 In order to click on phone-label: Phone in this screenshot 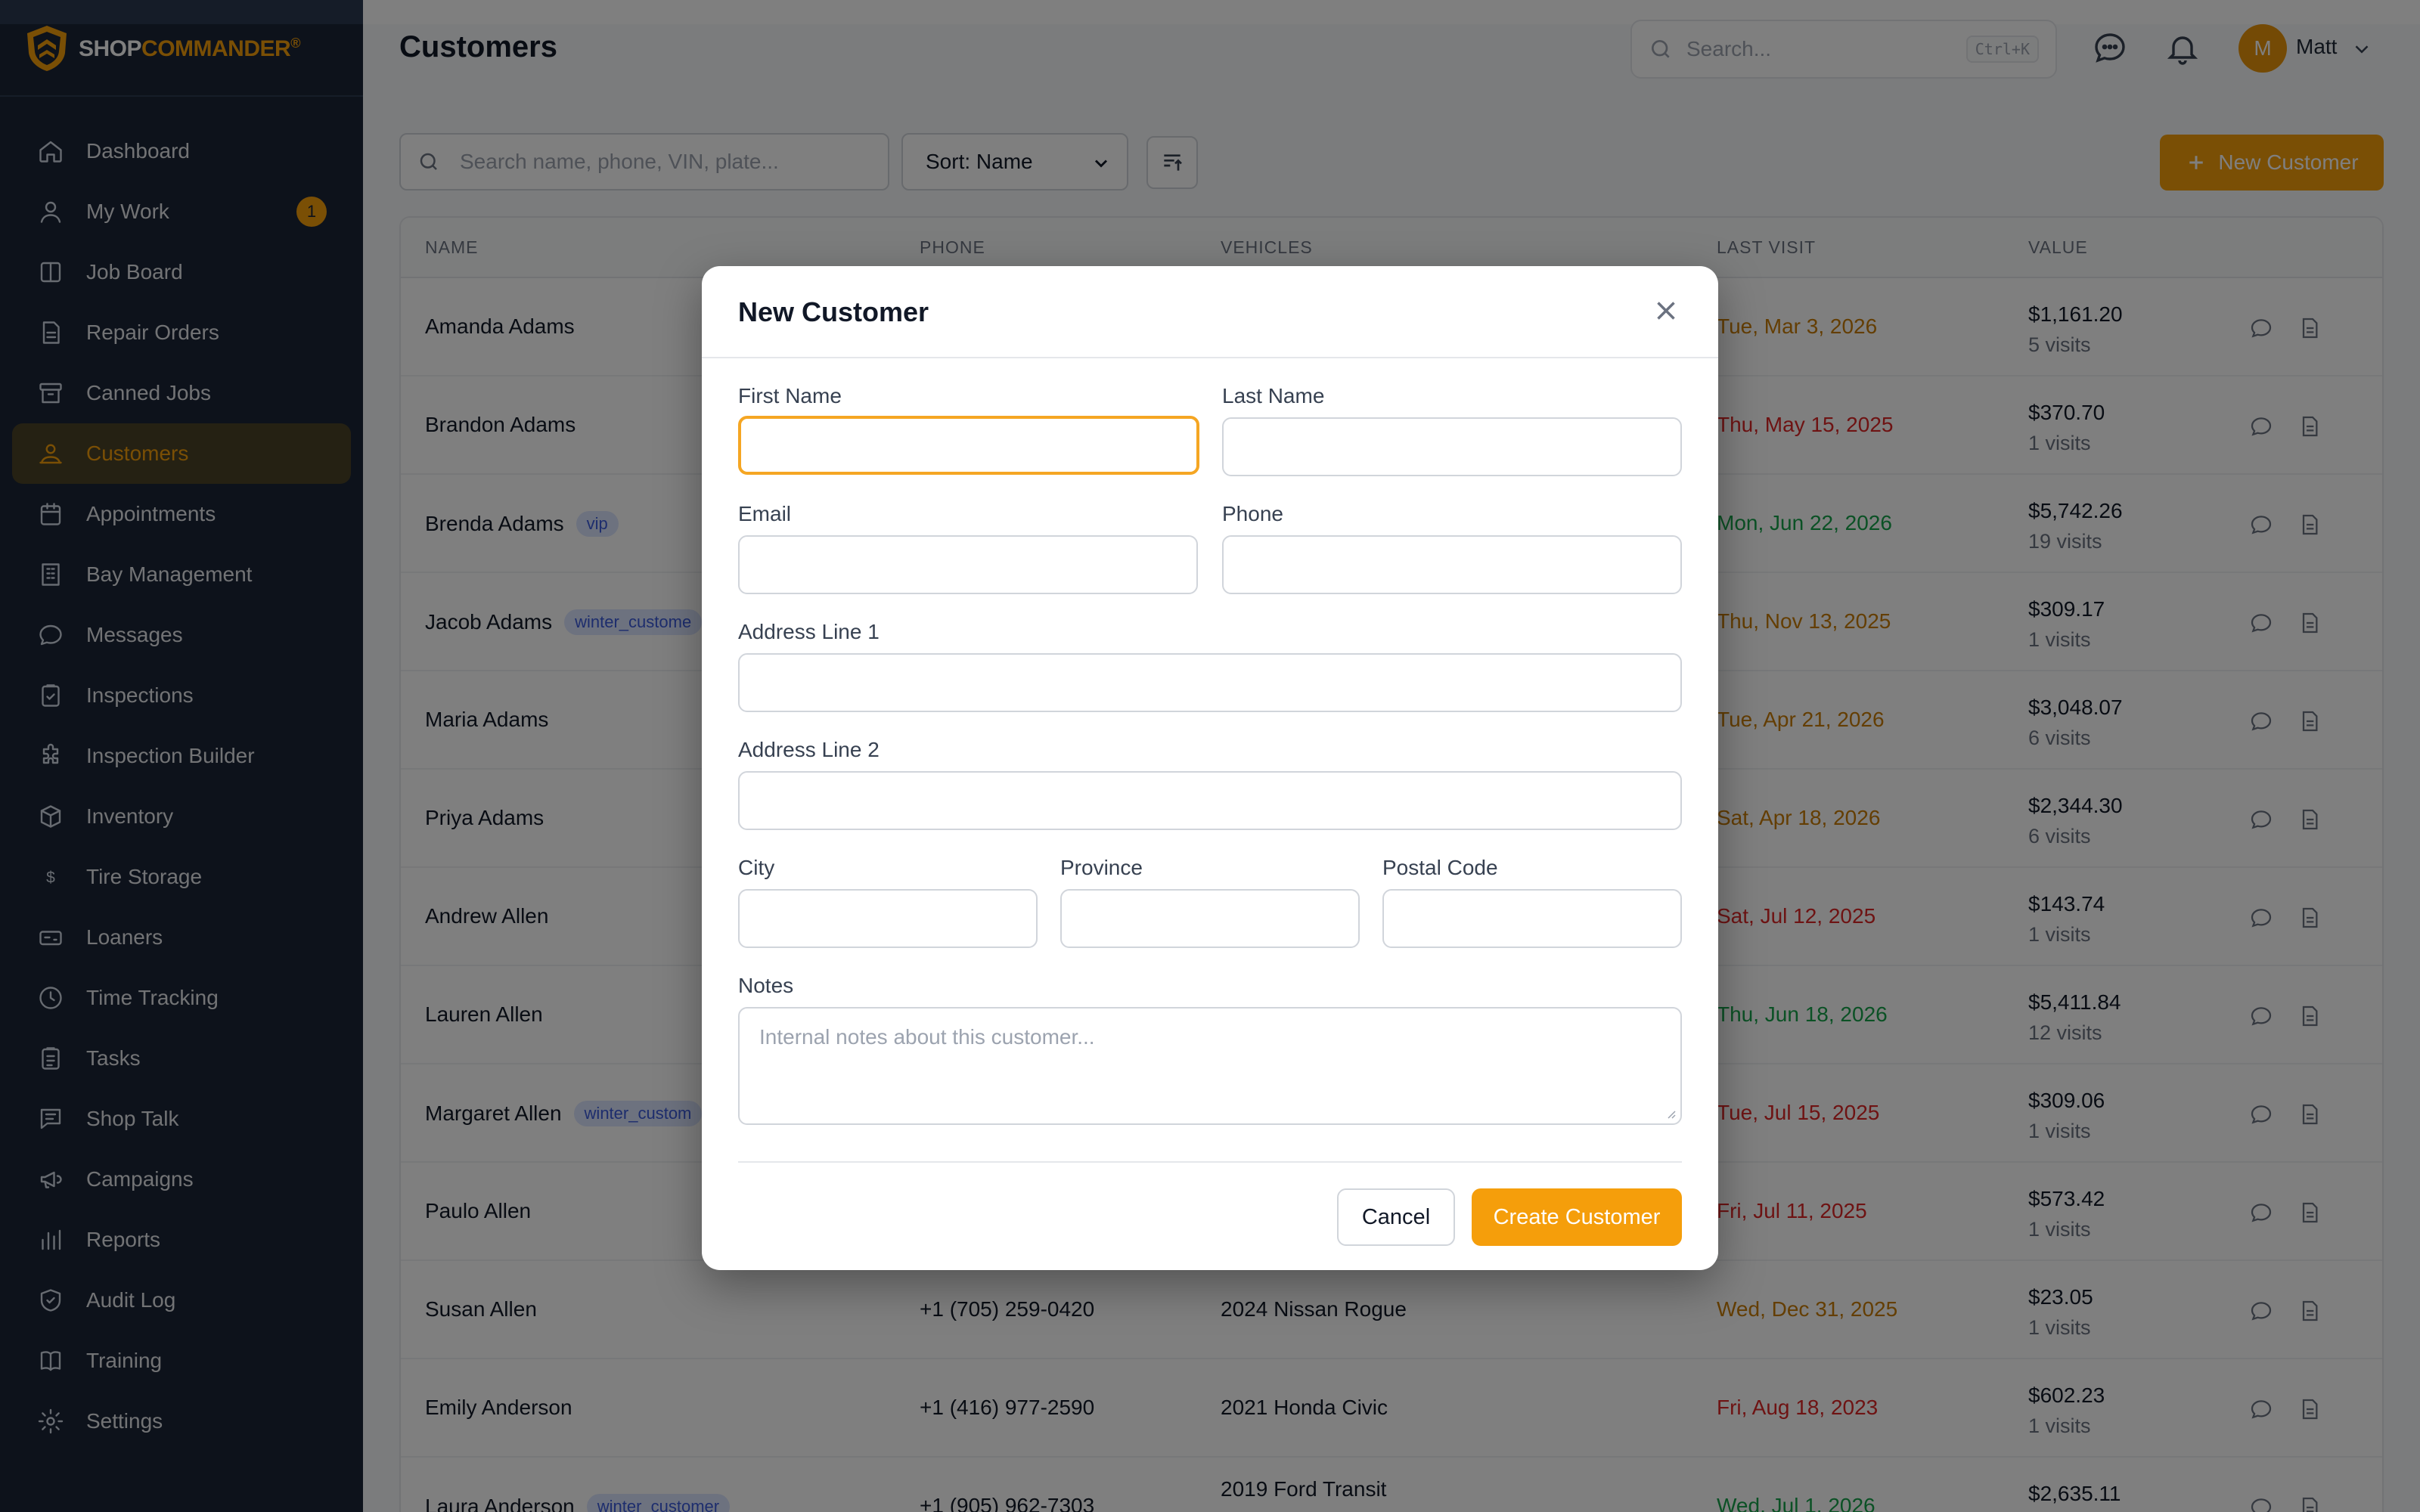, I will do `click(1252, 513)`.